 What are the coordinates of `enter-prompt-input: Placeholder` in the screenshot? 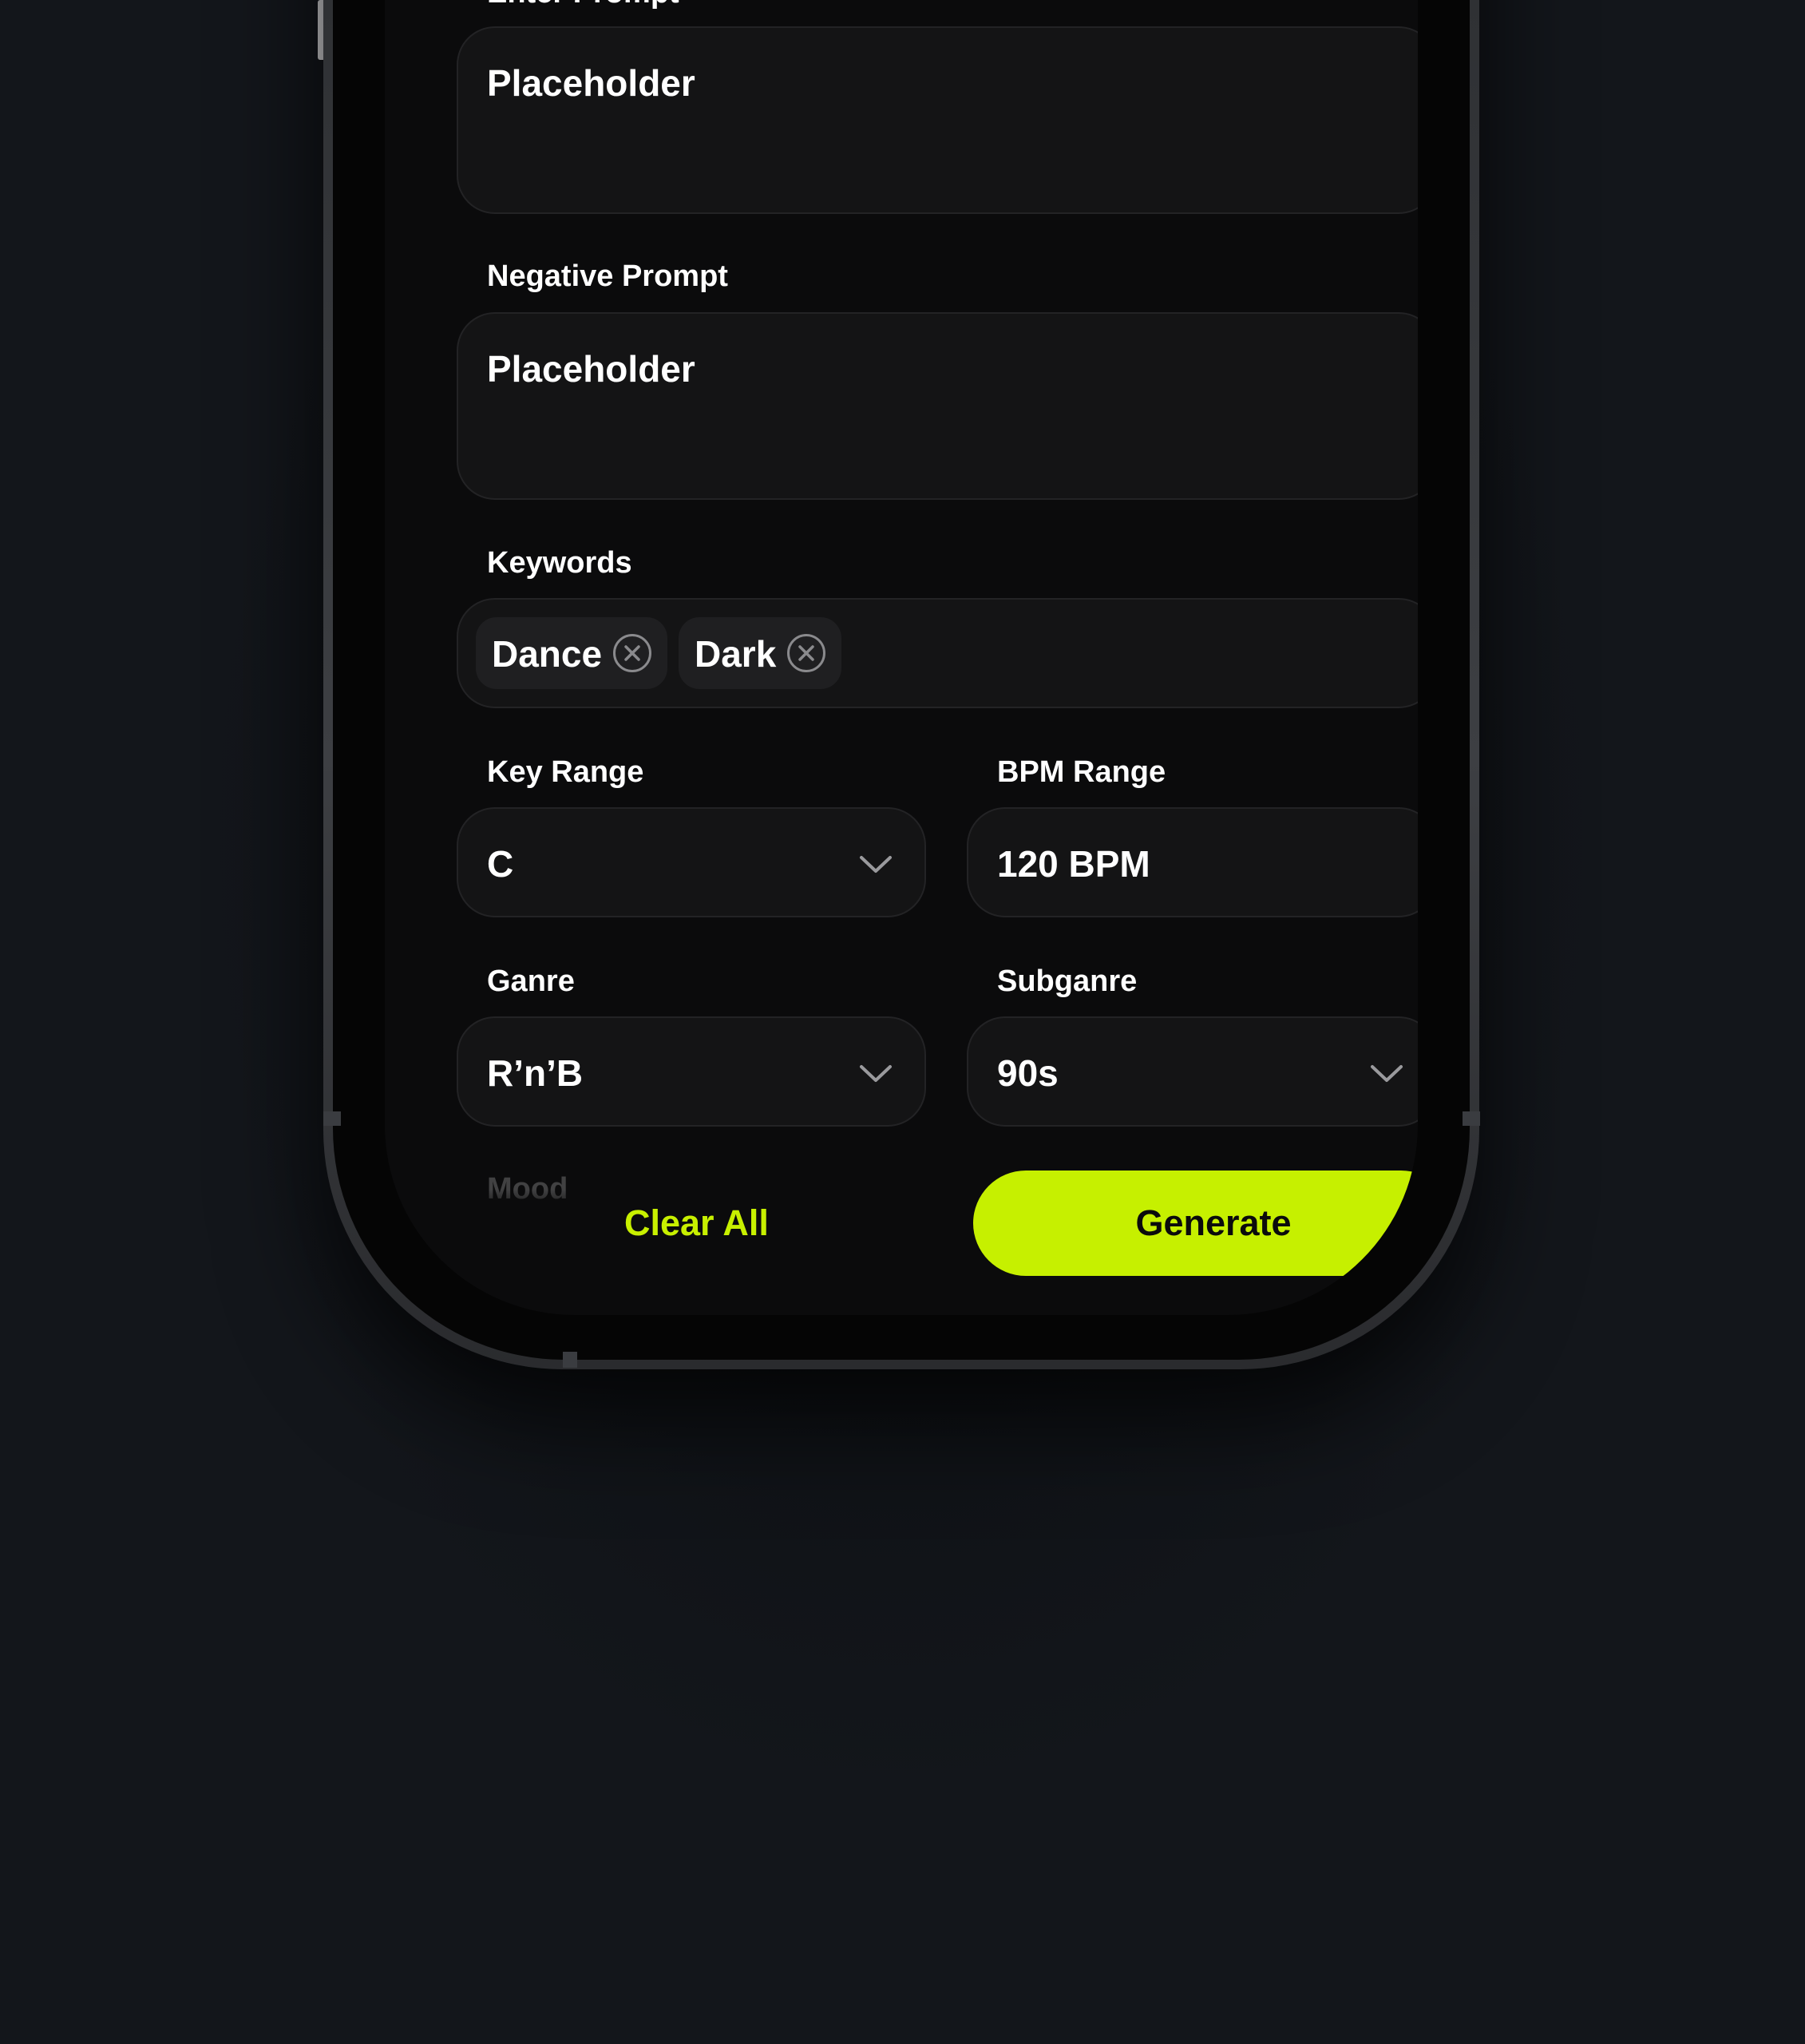 It's located at (937, 120).